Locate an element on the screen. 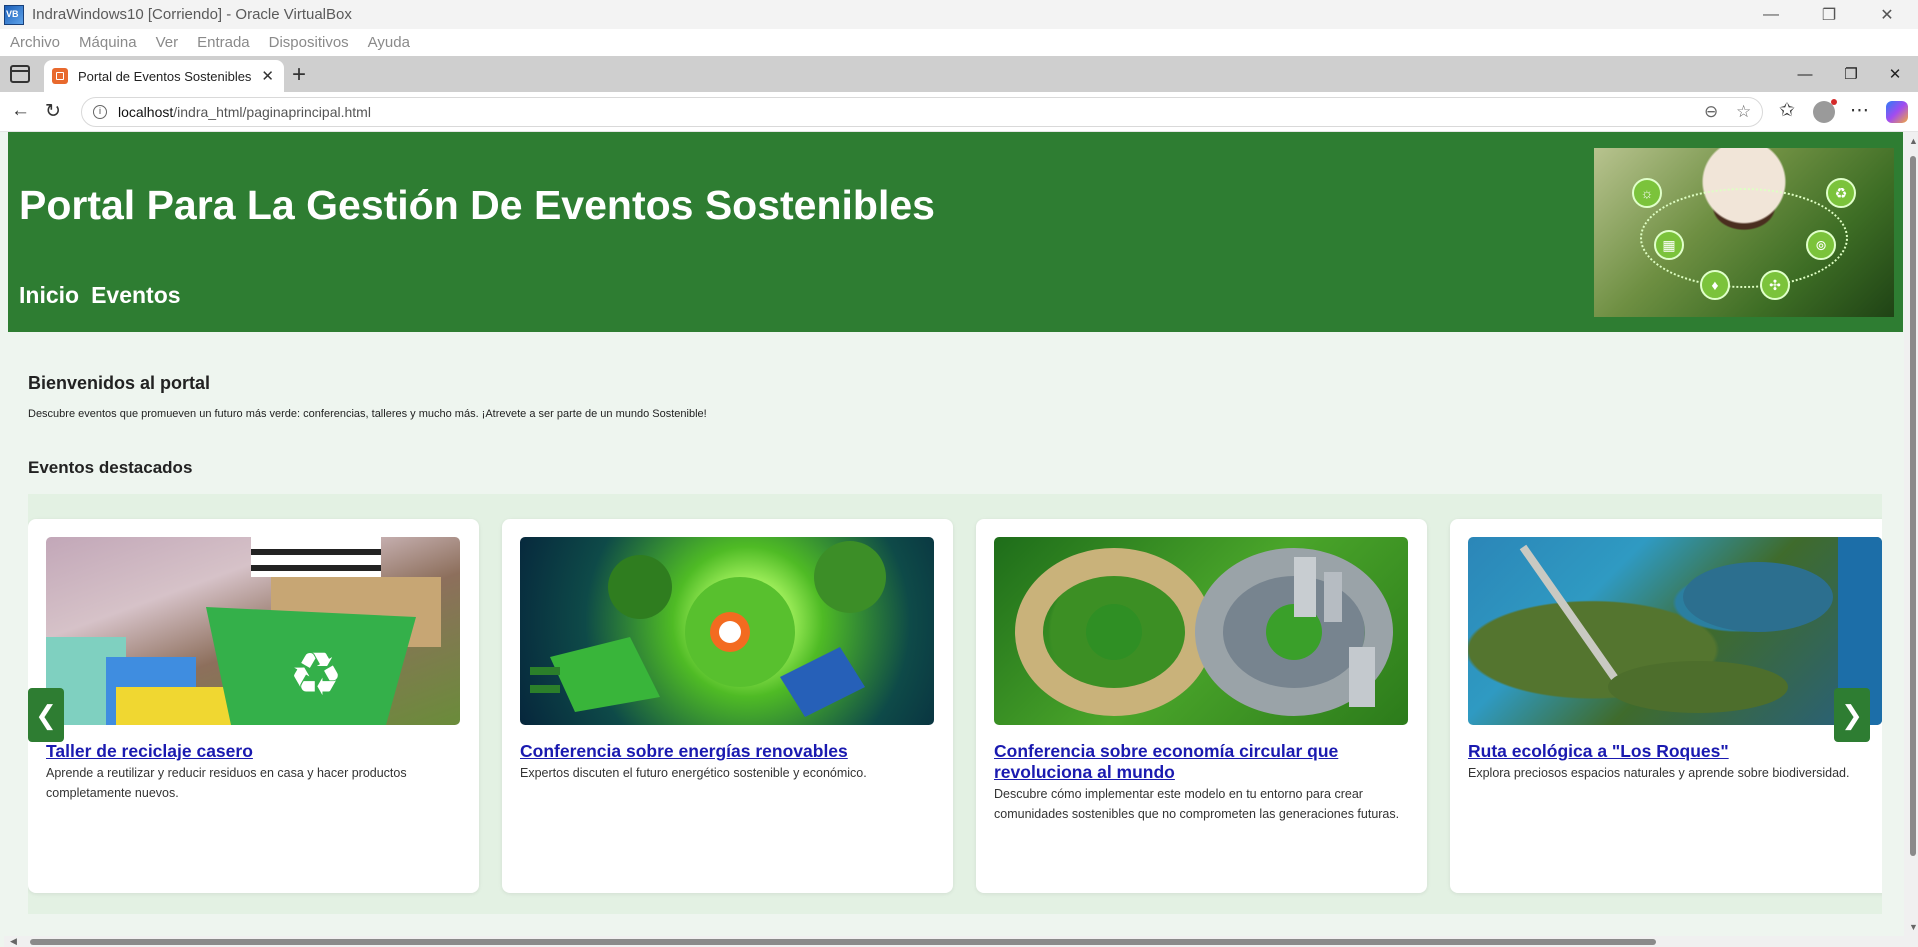 This screenshot has height=947, width=1918. scroll-up-arrow-icon: ▲ is located at coordinates (1913, 141).